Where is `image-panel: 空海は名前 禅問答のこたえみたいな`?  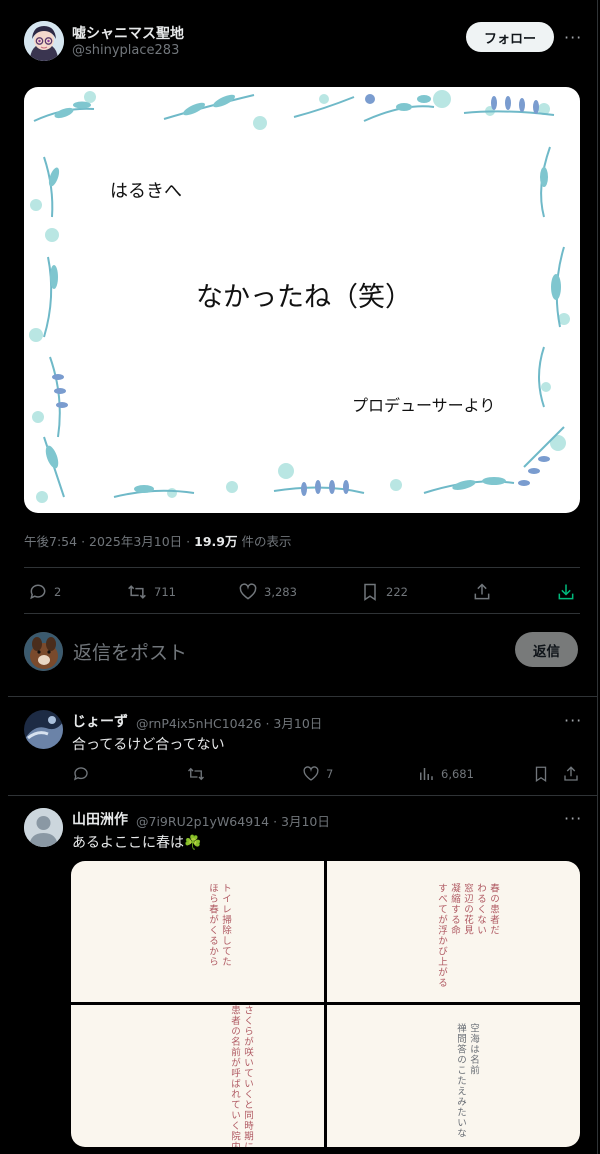 image-panel: 空海は名前 禅問答のこたえみたいな is located at coordinates (453, 1076).